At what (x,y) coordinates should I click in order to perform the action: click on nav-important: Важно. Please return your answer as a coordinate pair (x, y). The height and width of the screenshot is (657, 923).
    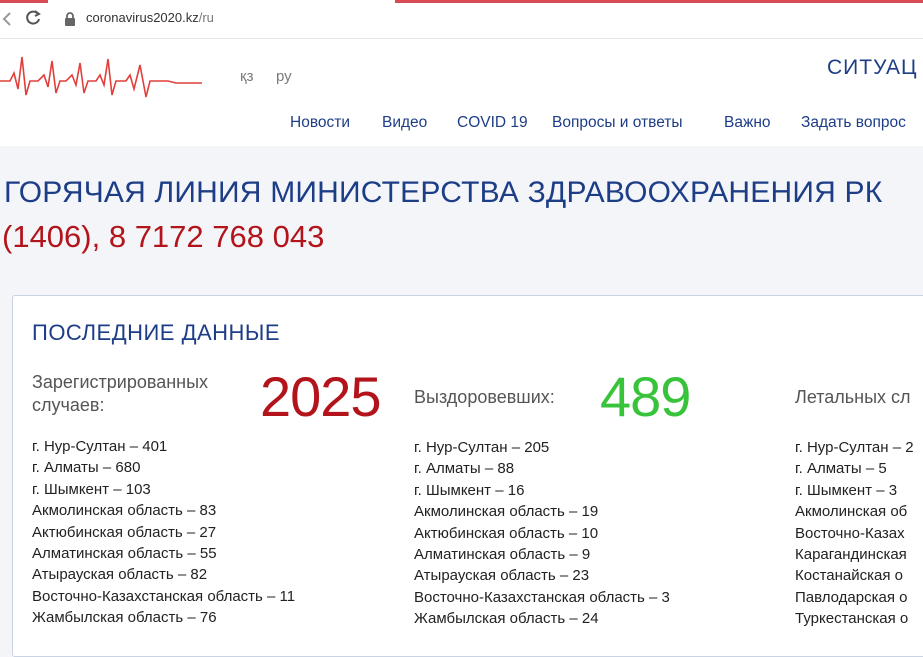
    Looking at the image, I should click on (747, 123).